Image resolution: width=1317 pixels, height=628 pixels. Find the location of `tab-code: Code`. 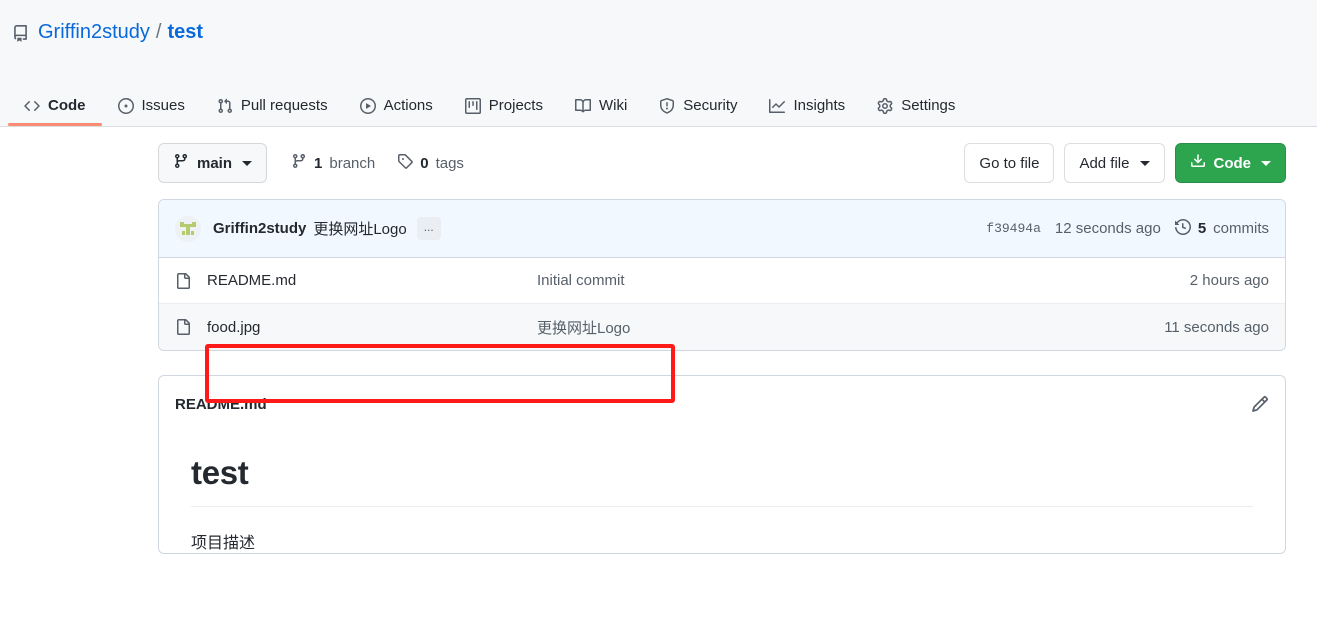

tab-code: Code is located at coordinates (55, 111).